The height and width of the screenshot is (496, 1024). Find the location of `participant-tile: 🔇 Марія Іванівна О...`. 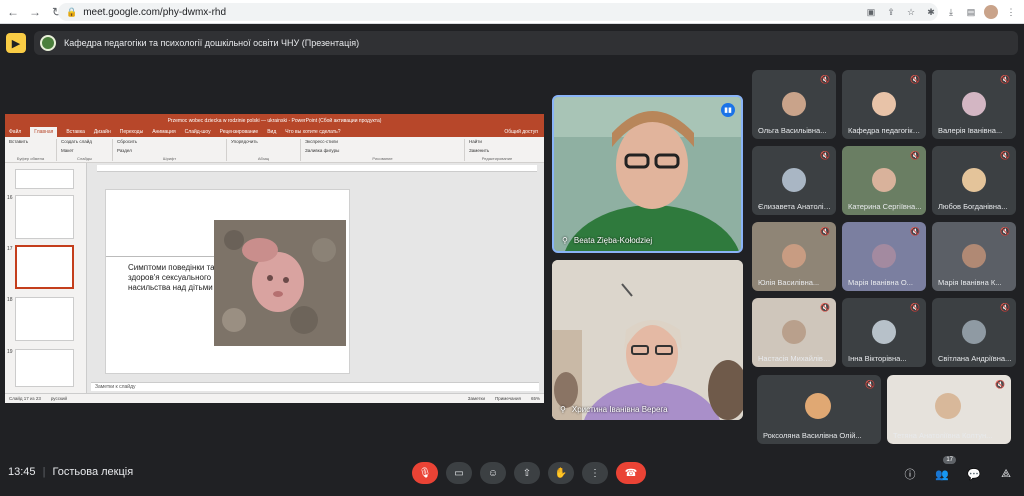

participant-tile: 🔇 Марія Іванівна О... is located at coordinates (884, 256).